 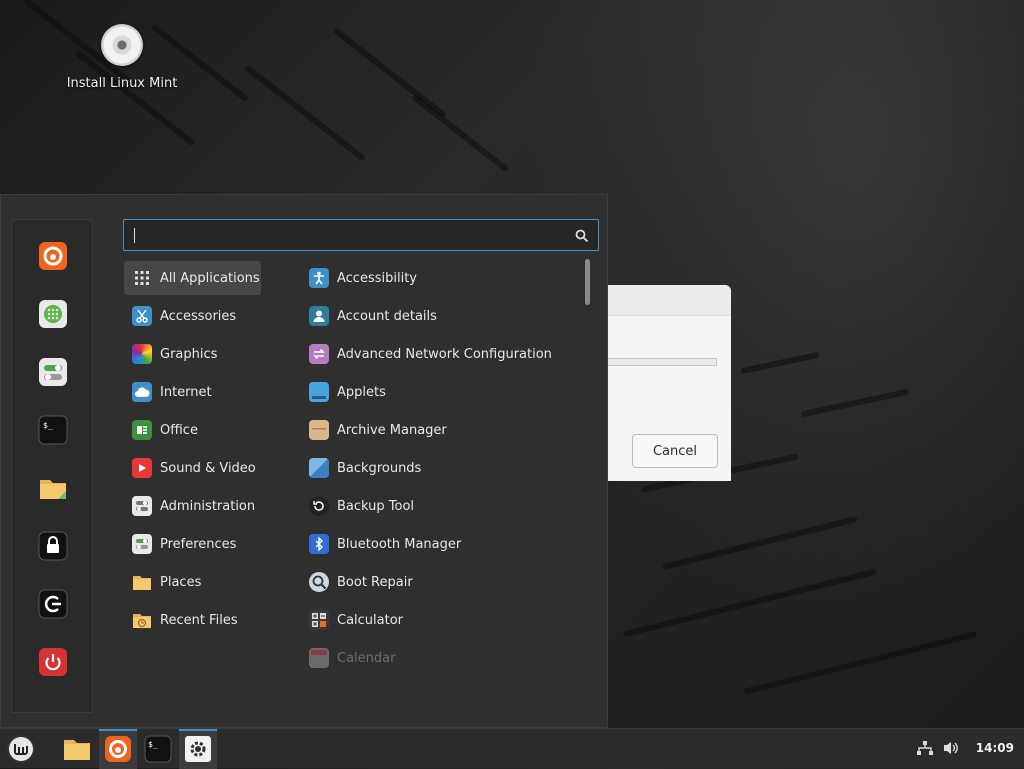 What do you see at coordinates (319, 316) in the screenshot?
I see `account-icon` at bounding box center [319, 316].